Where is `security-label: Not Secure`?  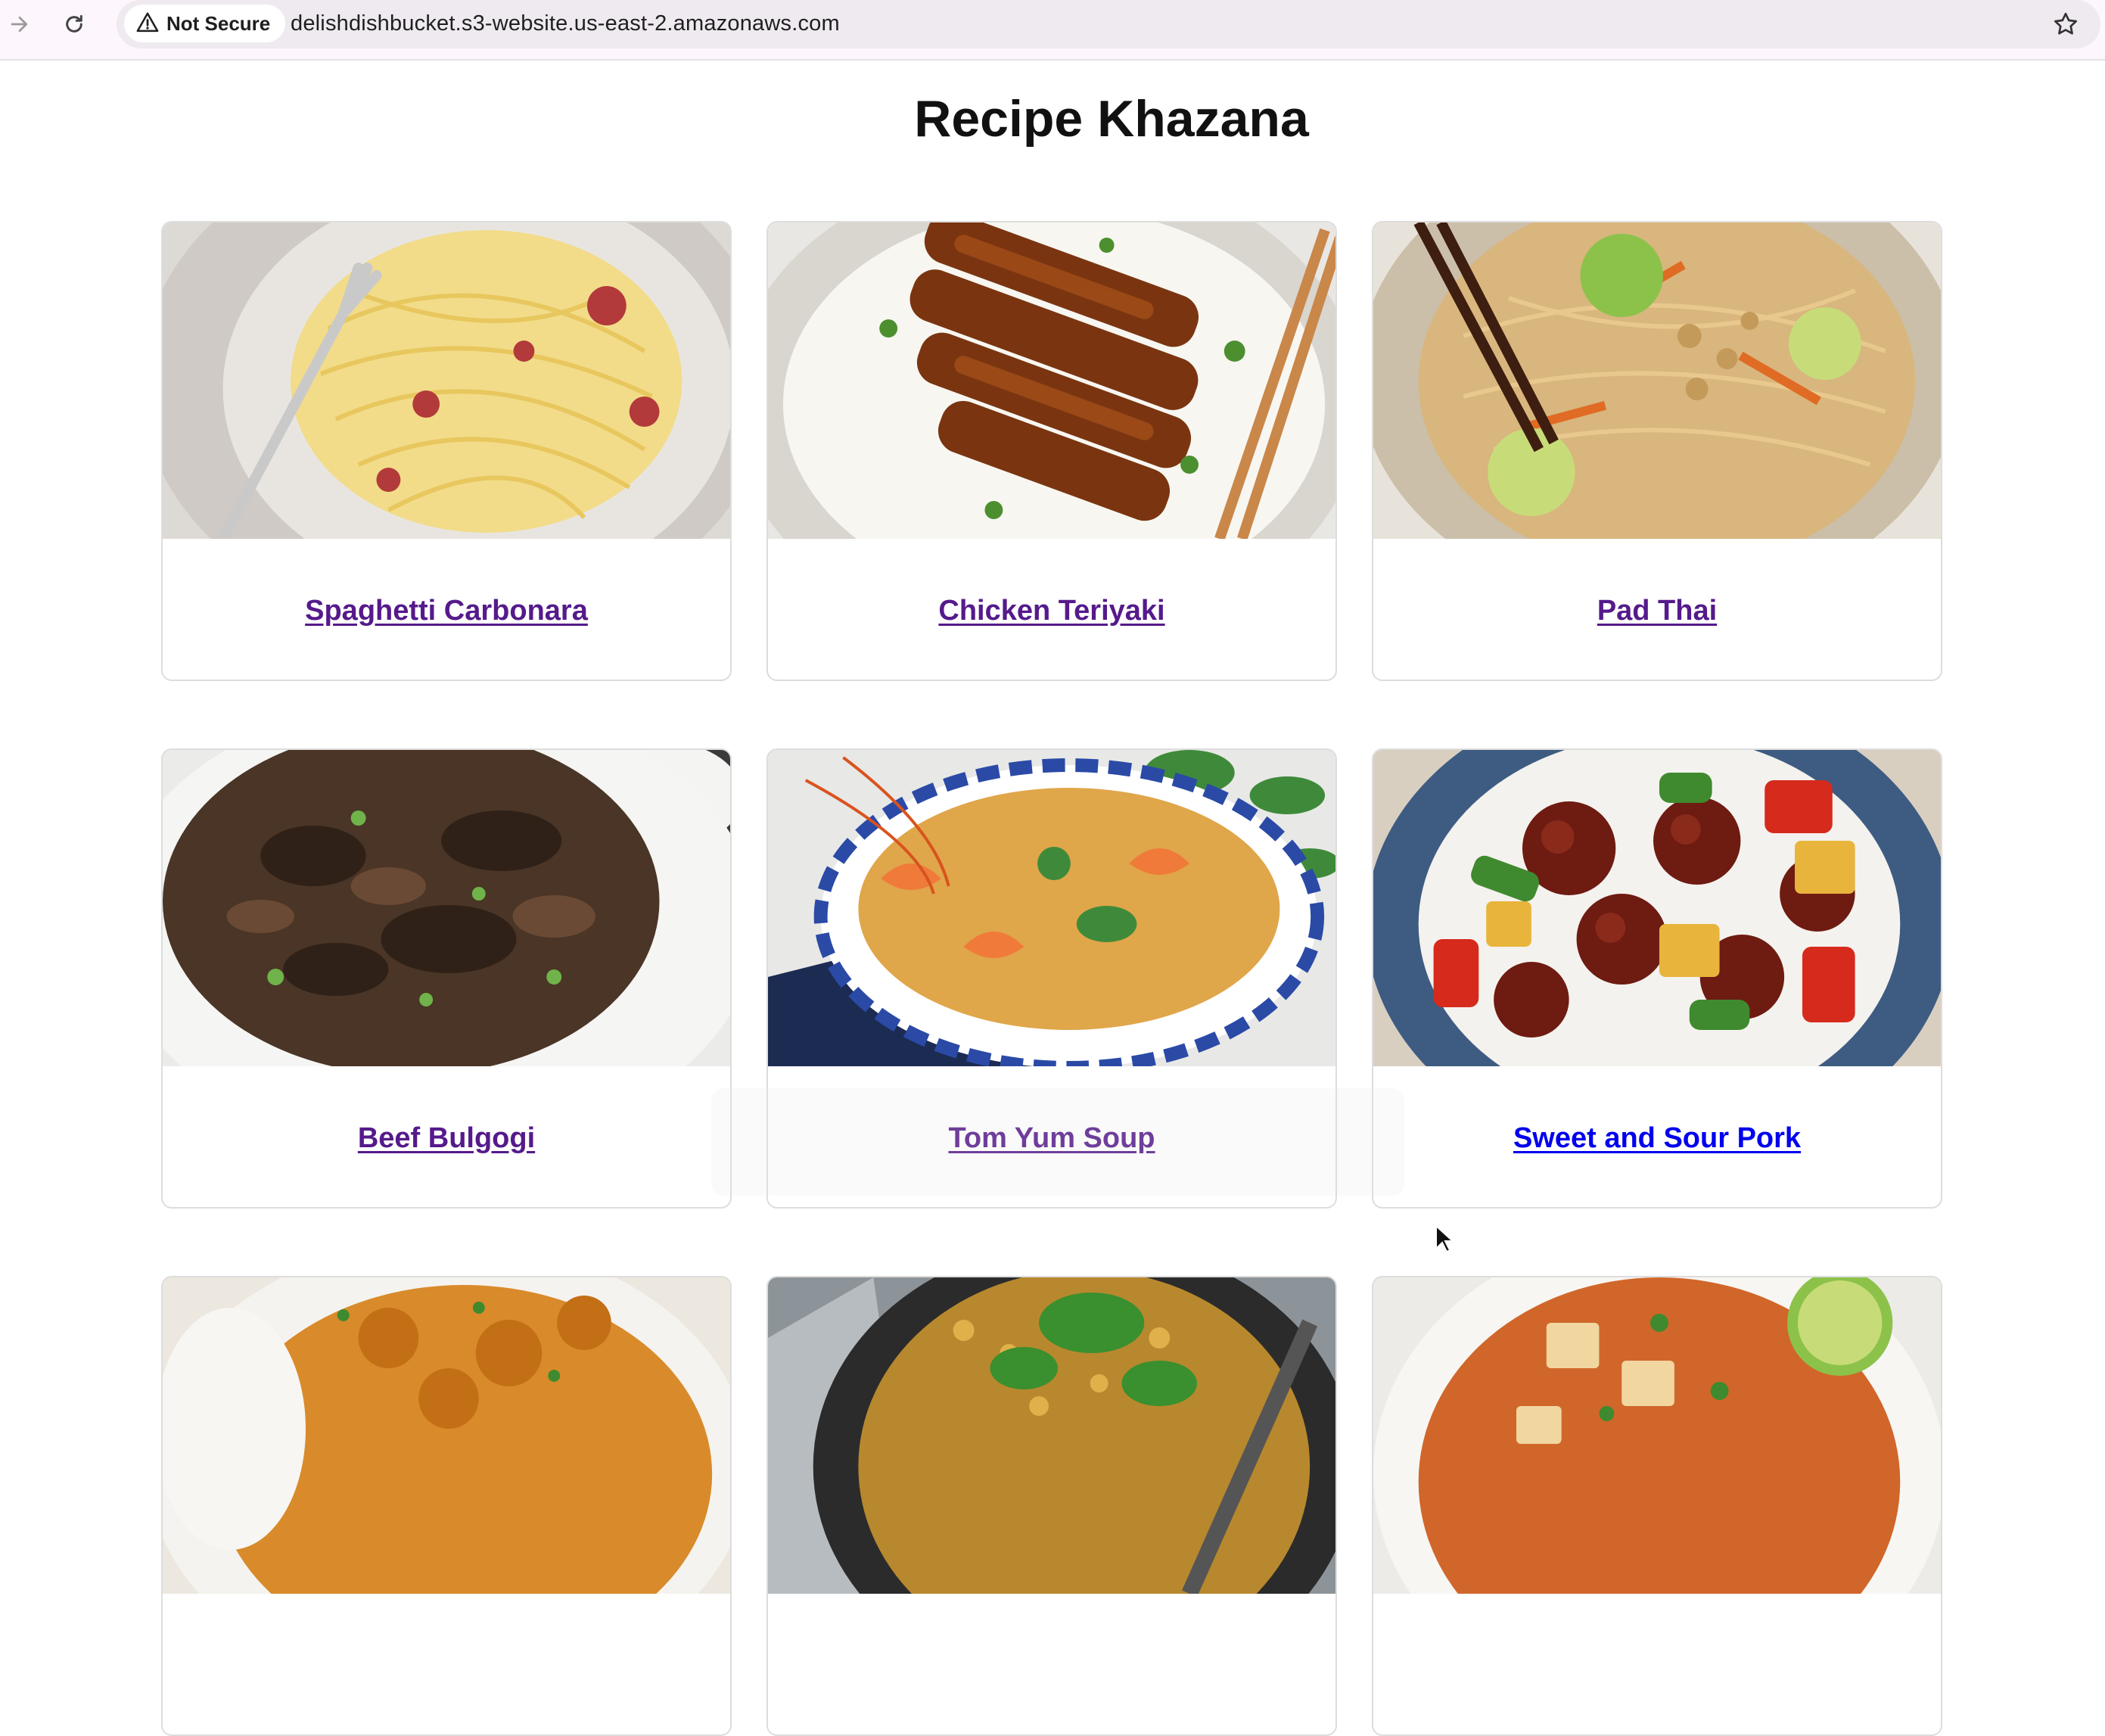 security-label: Not Secure is located at coordinates (219, 23).